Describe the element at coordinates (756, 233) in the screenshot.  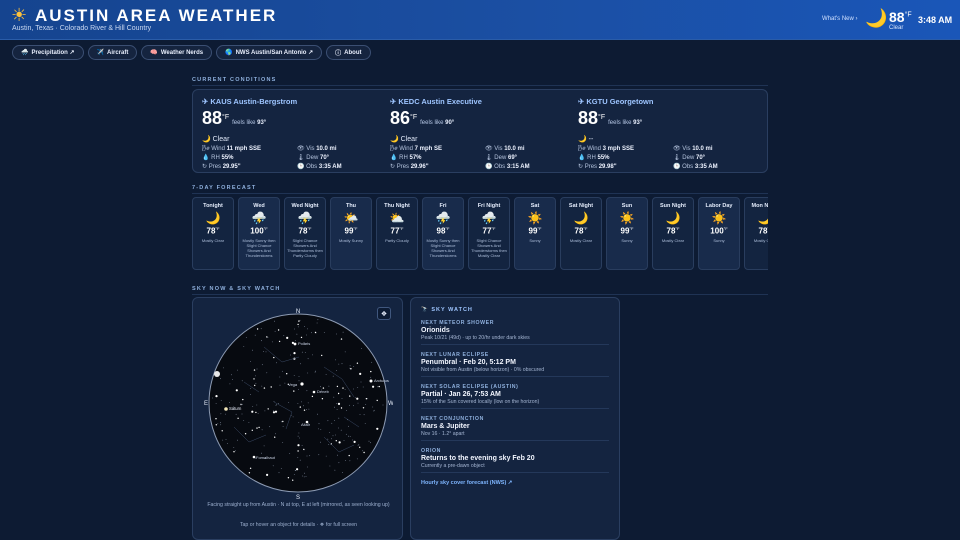
I see `forecast-card: Mon Night 🌙78°FMostly Clear` at that location.